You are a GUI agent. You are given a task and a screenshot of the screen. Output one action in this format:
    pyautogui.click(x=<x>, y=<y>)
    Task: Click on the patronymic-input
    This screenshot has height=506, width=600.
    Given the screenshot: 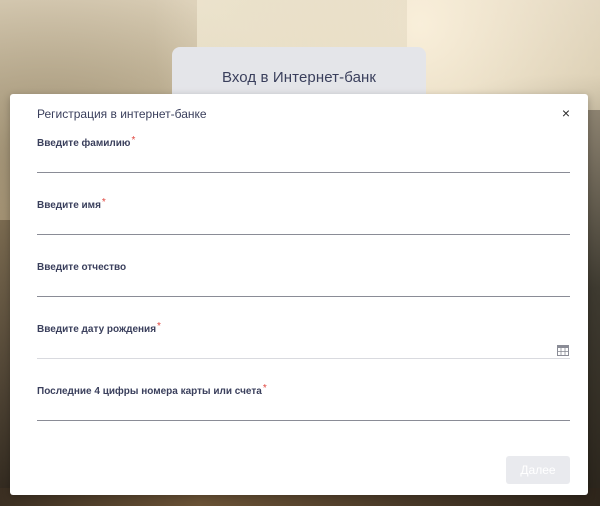 What is the action you would take?
    pyautogui.click(x=303, y=286)
    